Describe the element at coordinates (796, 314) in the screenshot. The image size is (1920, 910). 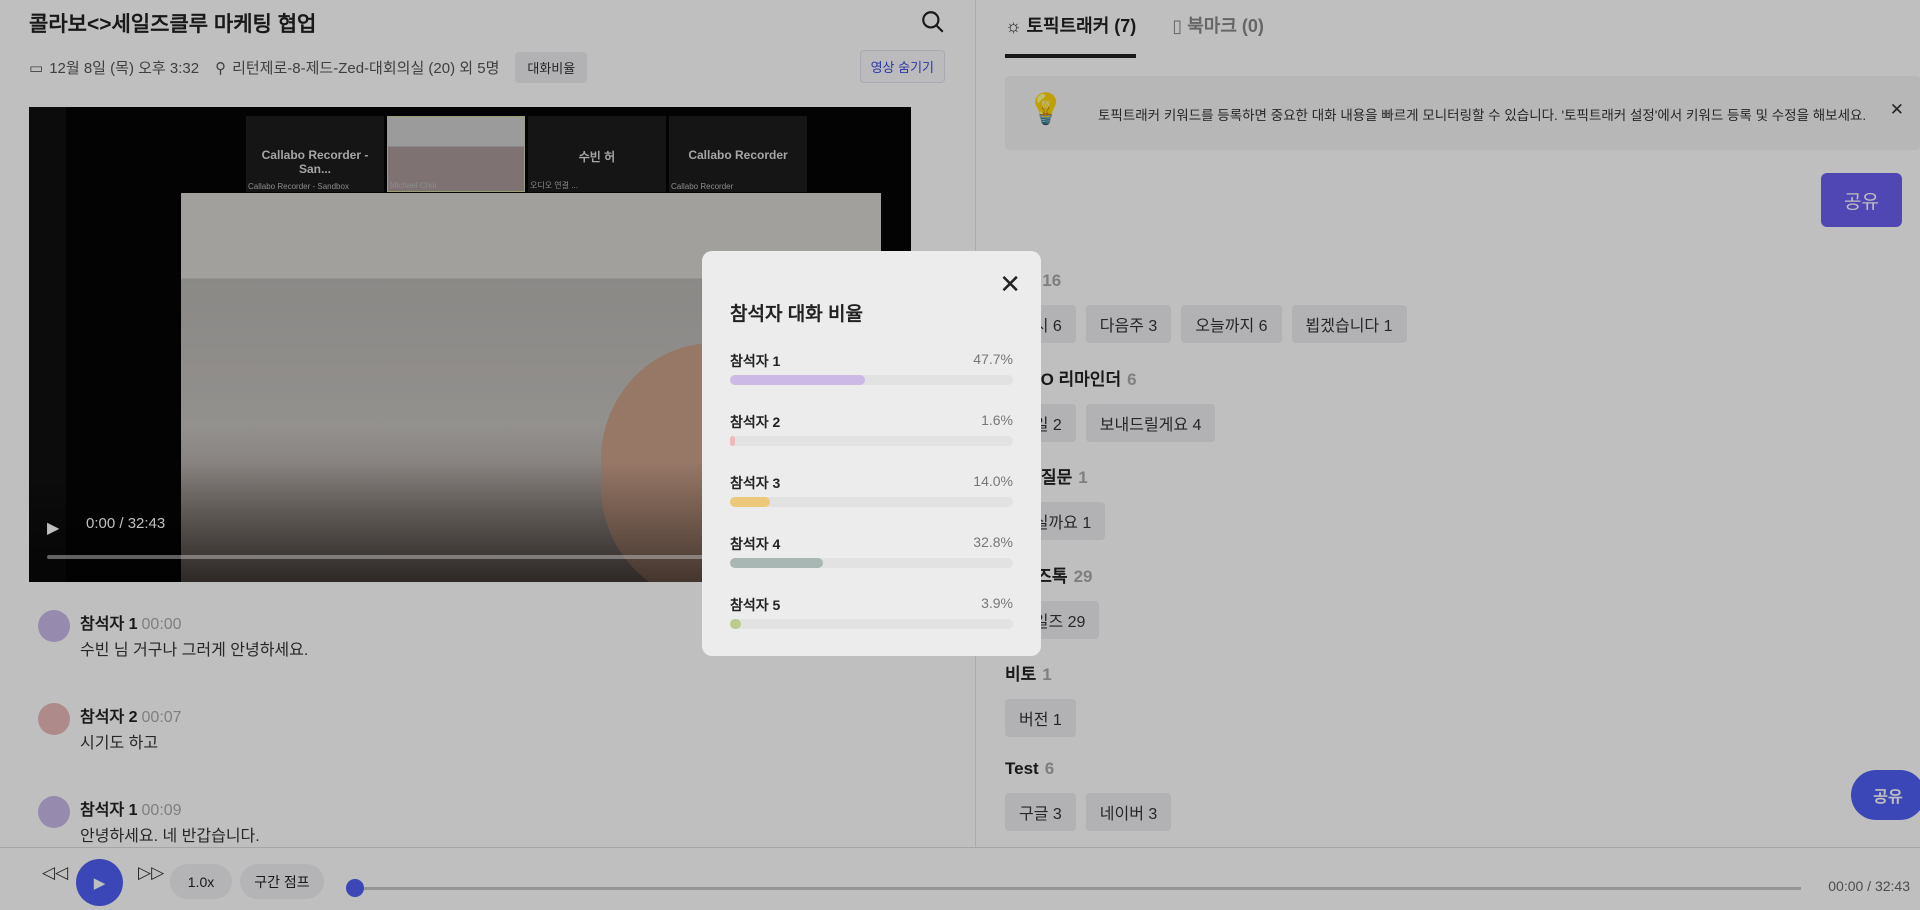
I see `modal-title: 참석자 대화 비율` at that location.